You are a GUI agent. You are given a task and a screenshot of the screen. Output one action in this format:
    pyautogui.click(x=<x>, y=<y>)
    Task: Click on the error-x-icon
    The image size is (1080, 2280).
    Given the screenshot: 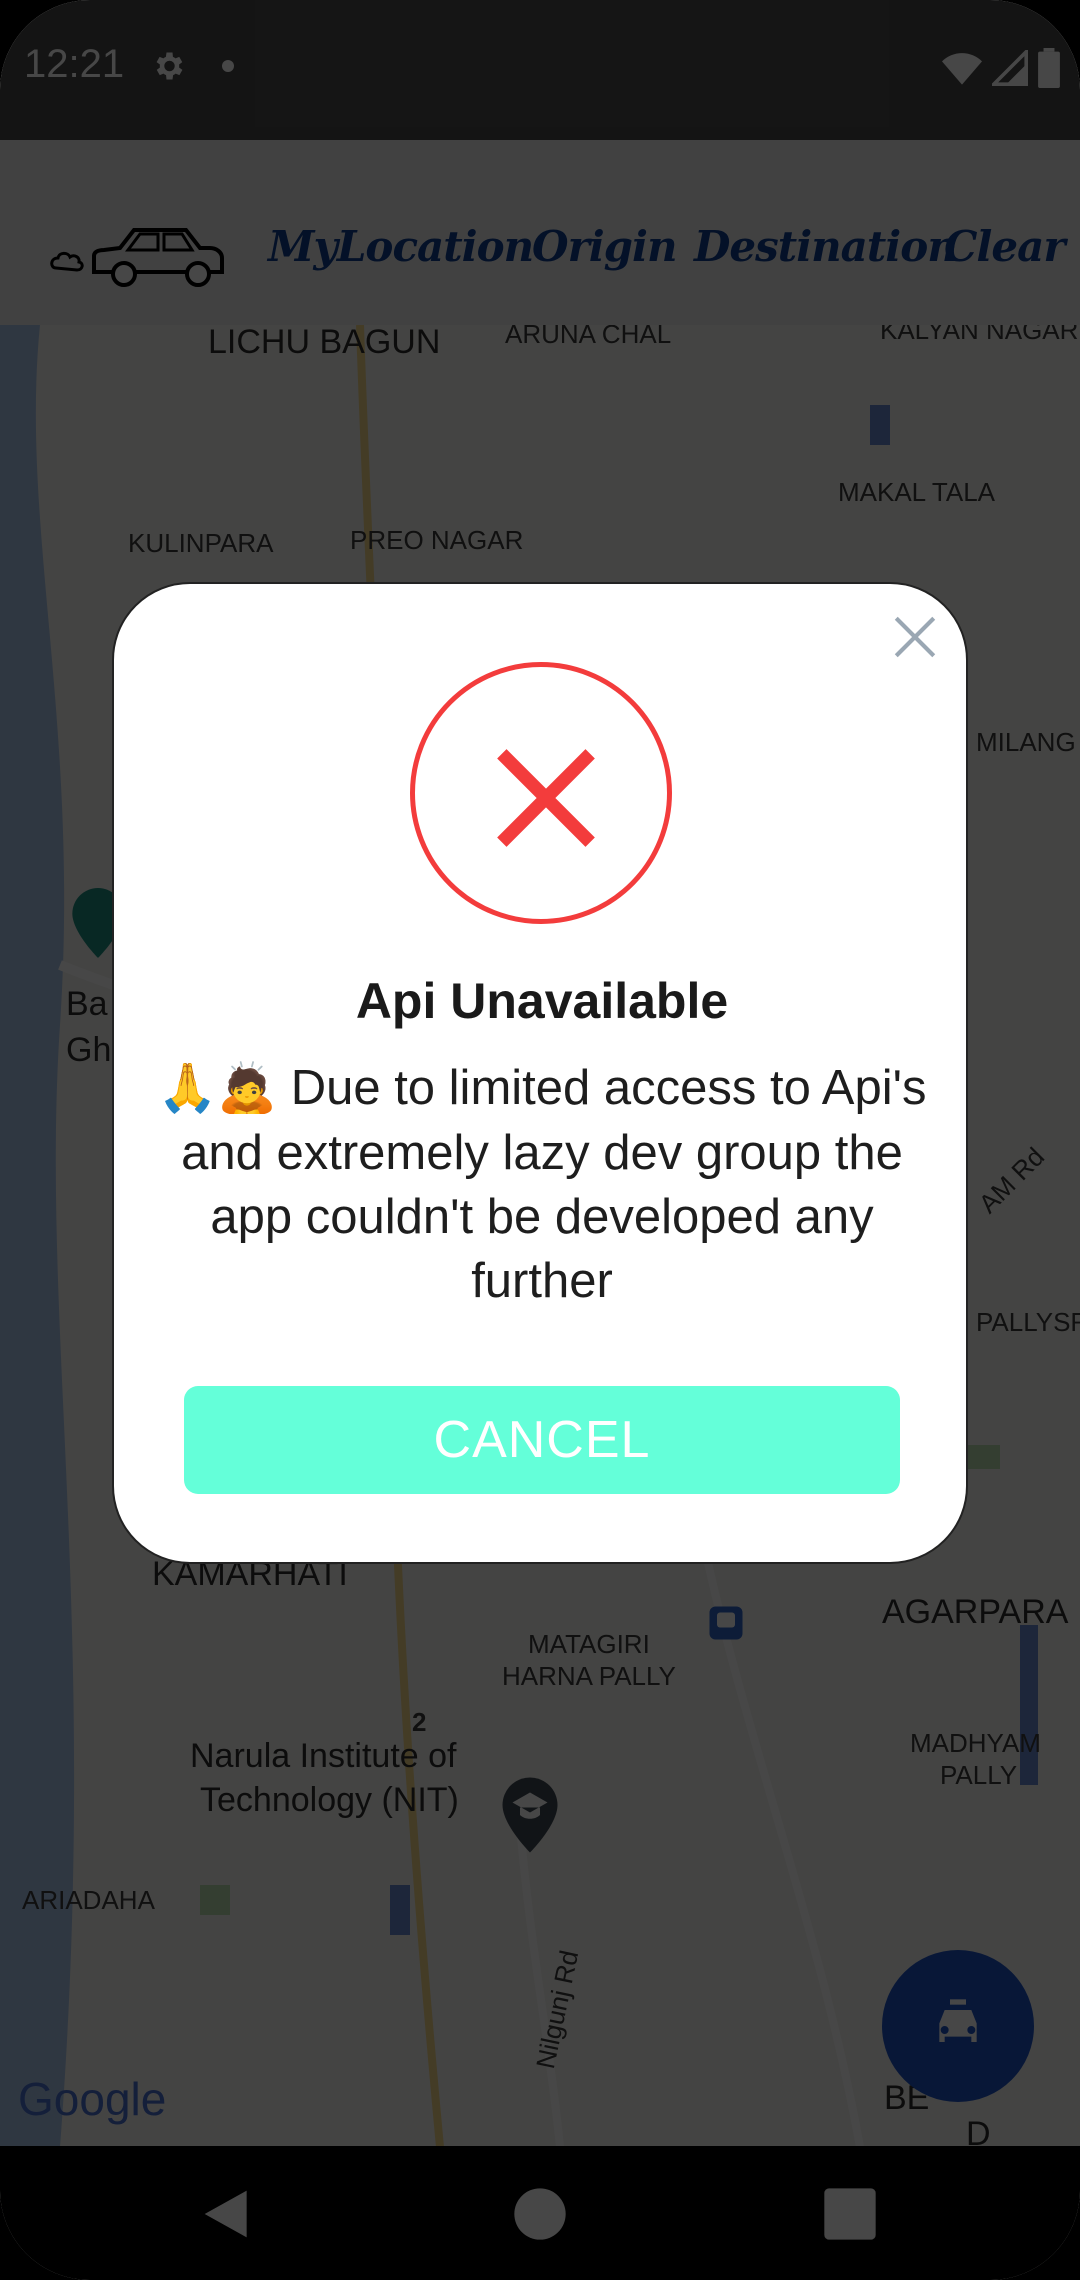 What is the action you would take?
    pyautogui.click(x=546, y=798)
    